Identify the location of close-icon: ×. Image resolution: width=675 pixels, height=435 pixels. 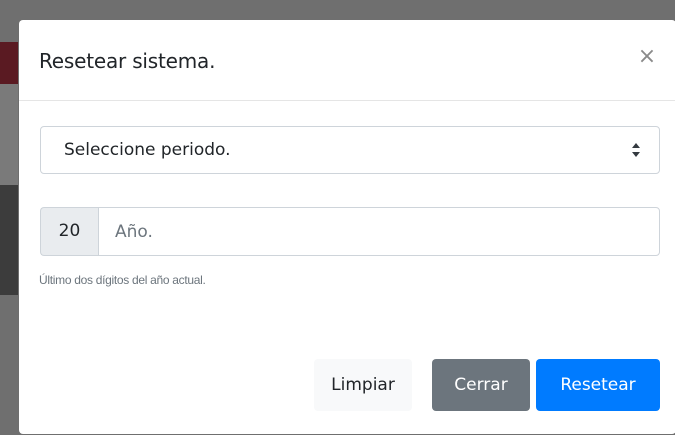
(647, 57).